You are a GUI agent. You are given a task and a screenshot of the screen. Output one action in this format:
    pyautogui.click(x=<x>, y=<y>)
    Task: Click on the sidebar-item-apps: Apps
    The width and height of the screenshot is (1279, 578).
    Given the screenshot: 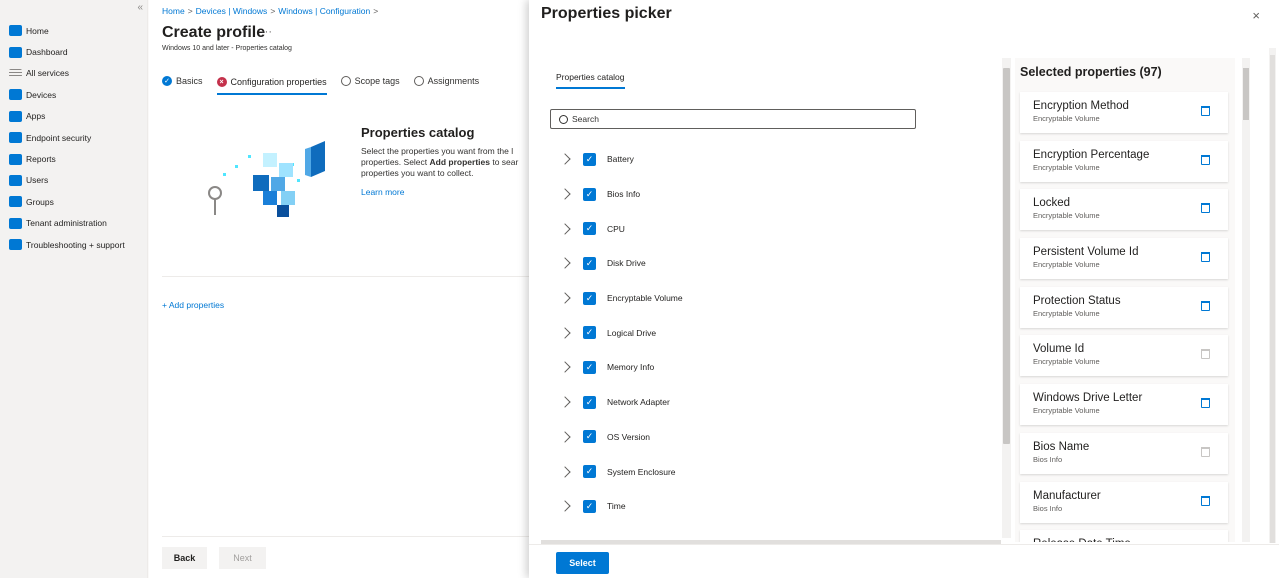 What is the action you would take?
    pyautogui.click(x=74, y=116)
    